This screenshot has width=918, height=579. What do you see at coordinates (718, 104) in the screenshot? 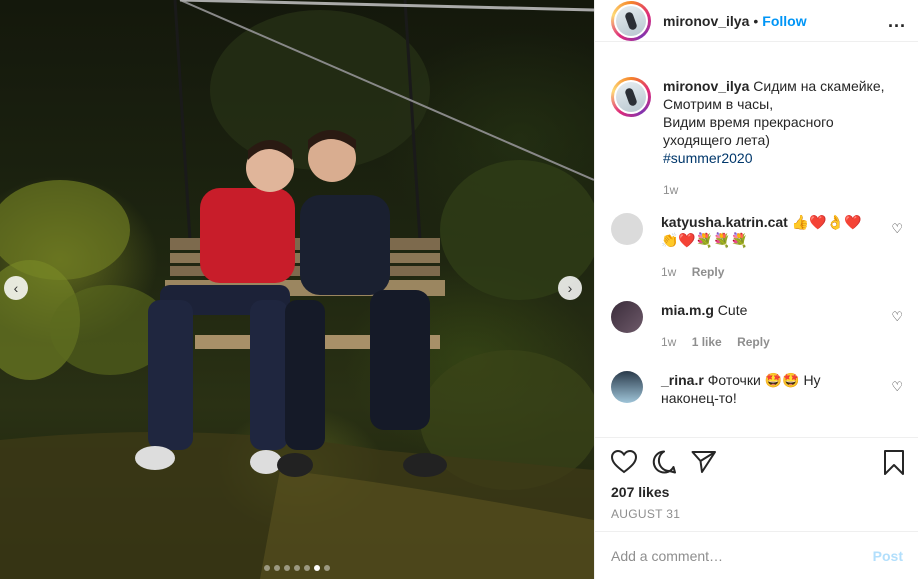
I see `caption-line: Смотрим в часы,` at bounding box center [718, 104].